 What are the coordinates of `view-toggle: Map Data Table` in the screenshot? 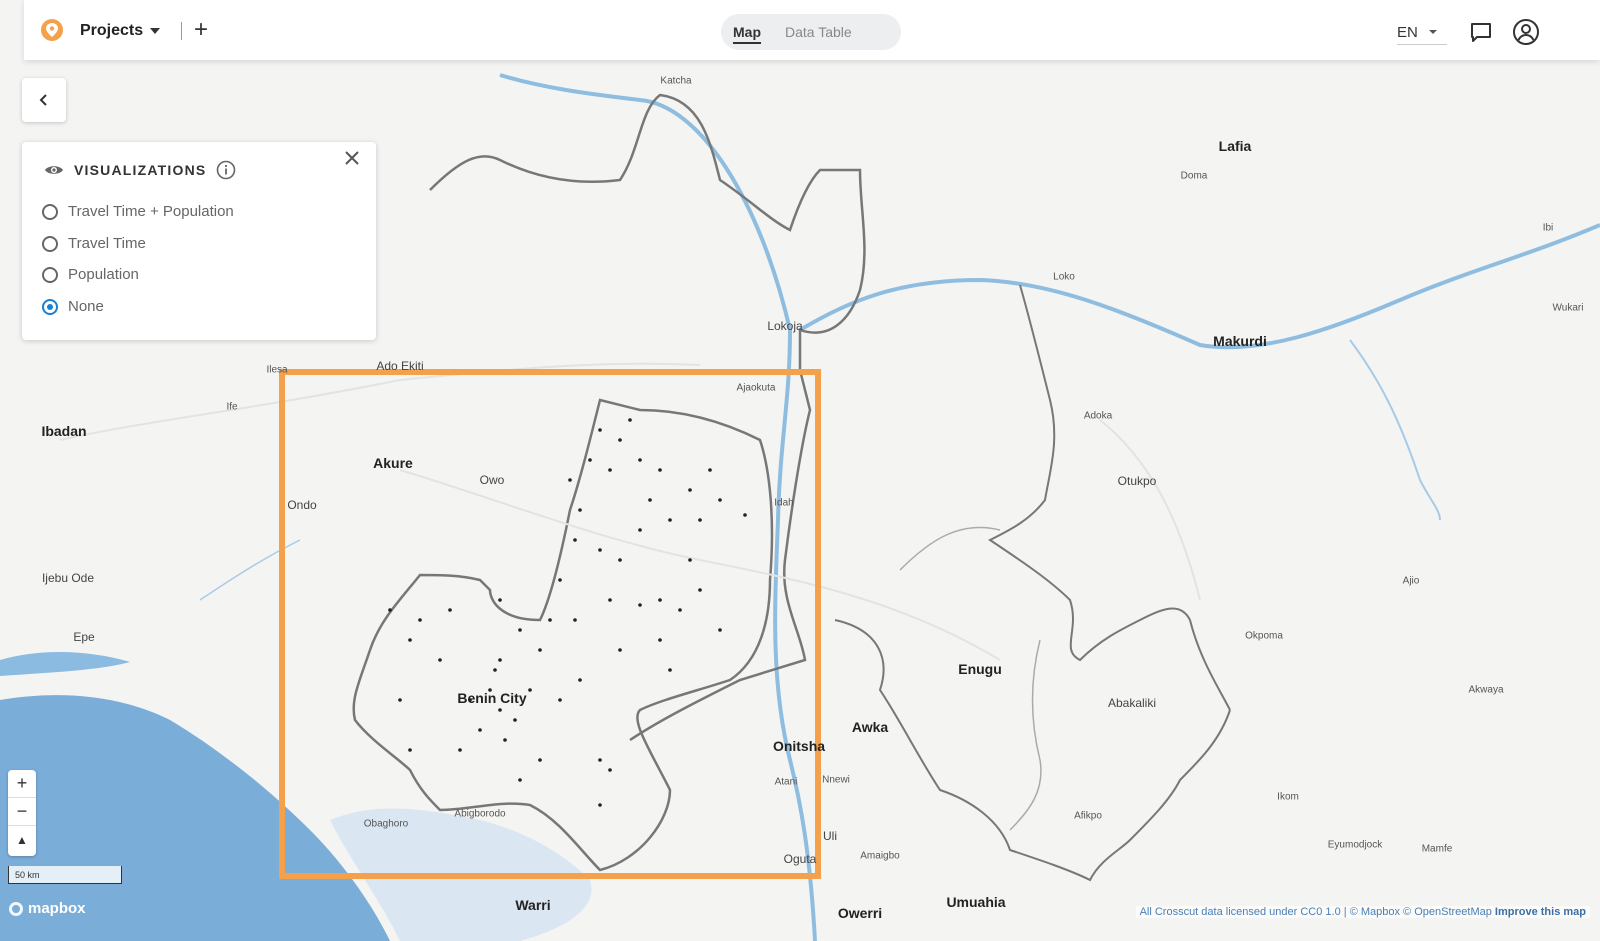 It's located at (811, 32).